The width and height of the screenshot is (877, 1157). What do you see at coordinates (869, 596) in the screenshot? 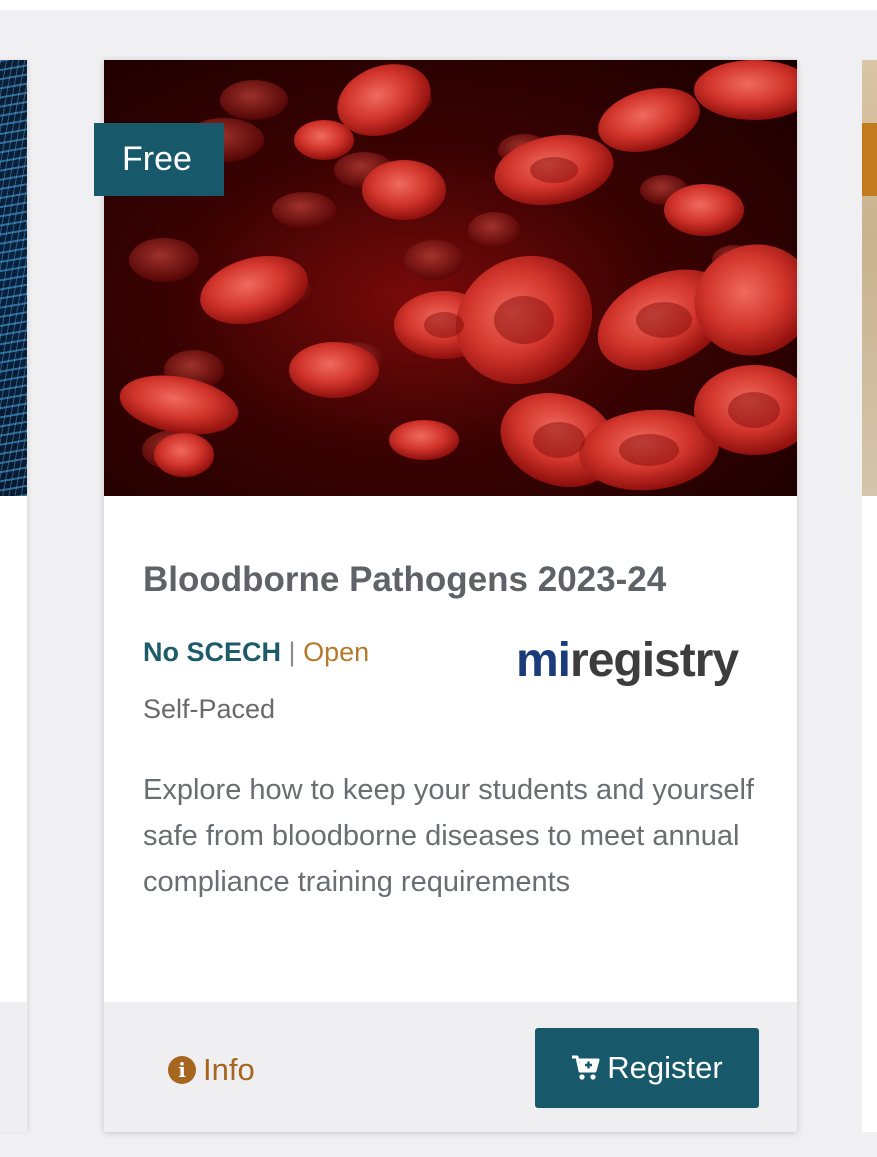
I see `next-course-card` at bounding box center [869, 596].